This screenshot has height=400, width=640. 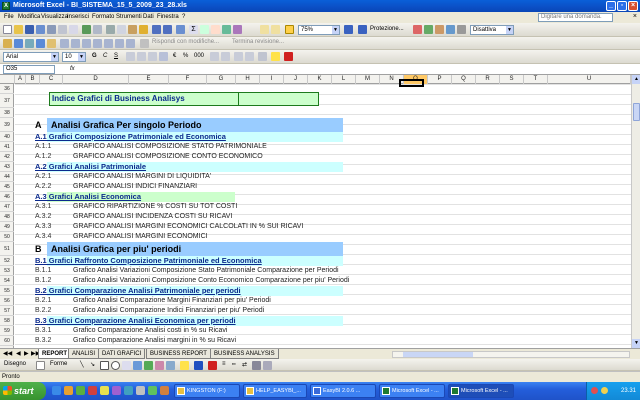 I want to click on format-painter-icon, so click(x=143, y=29).